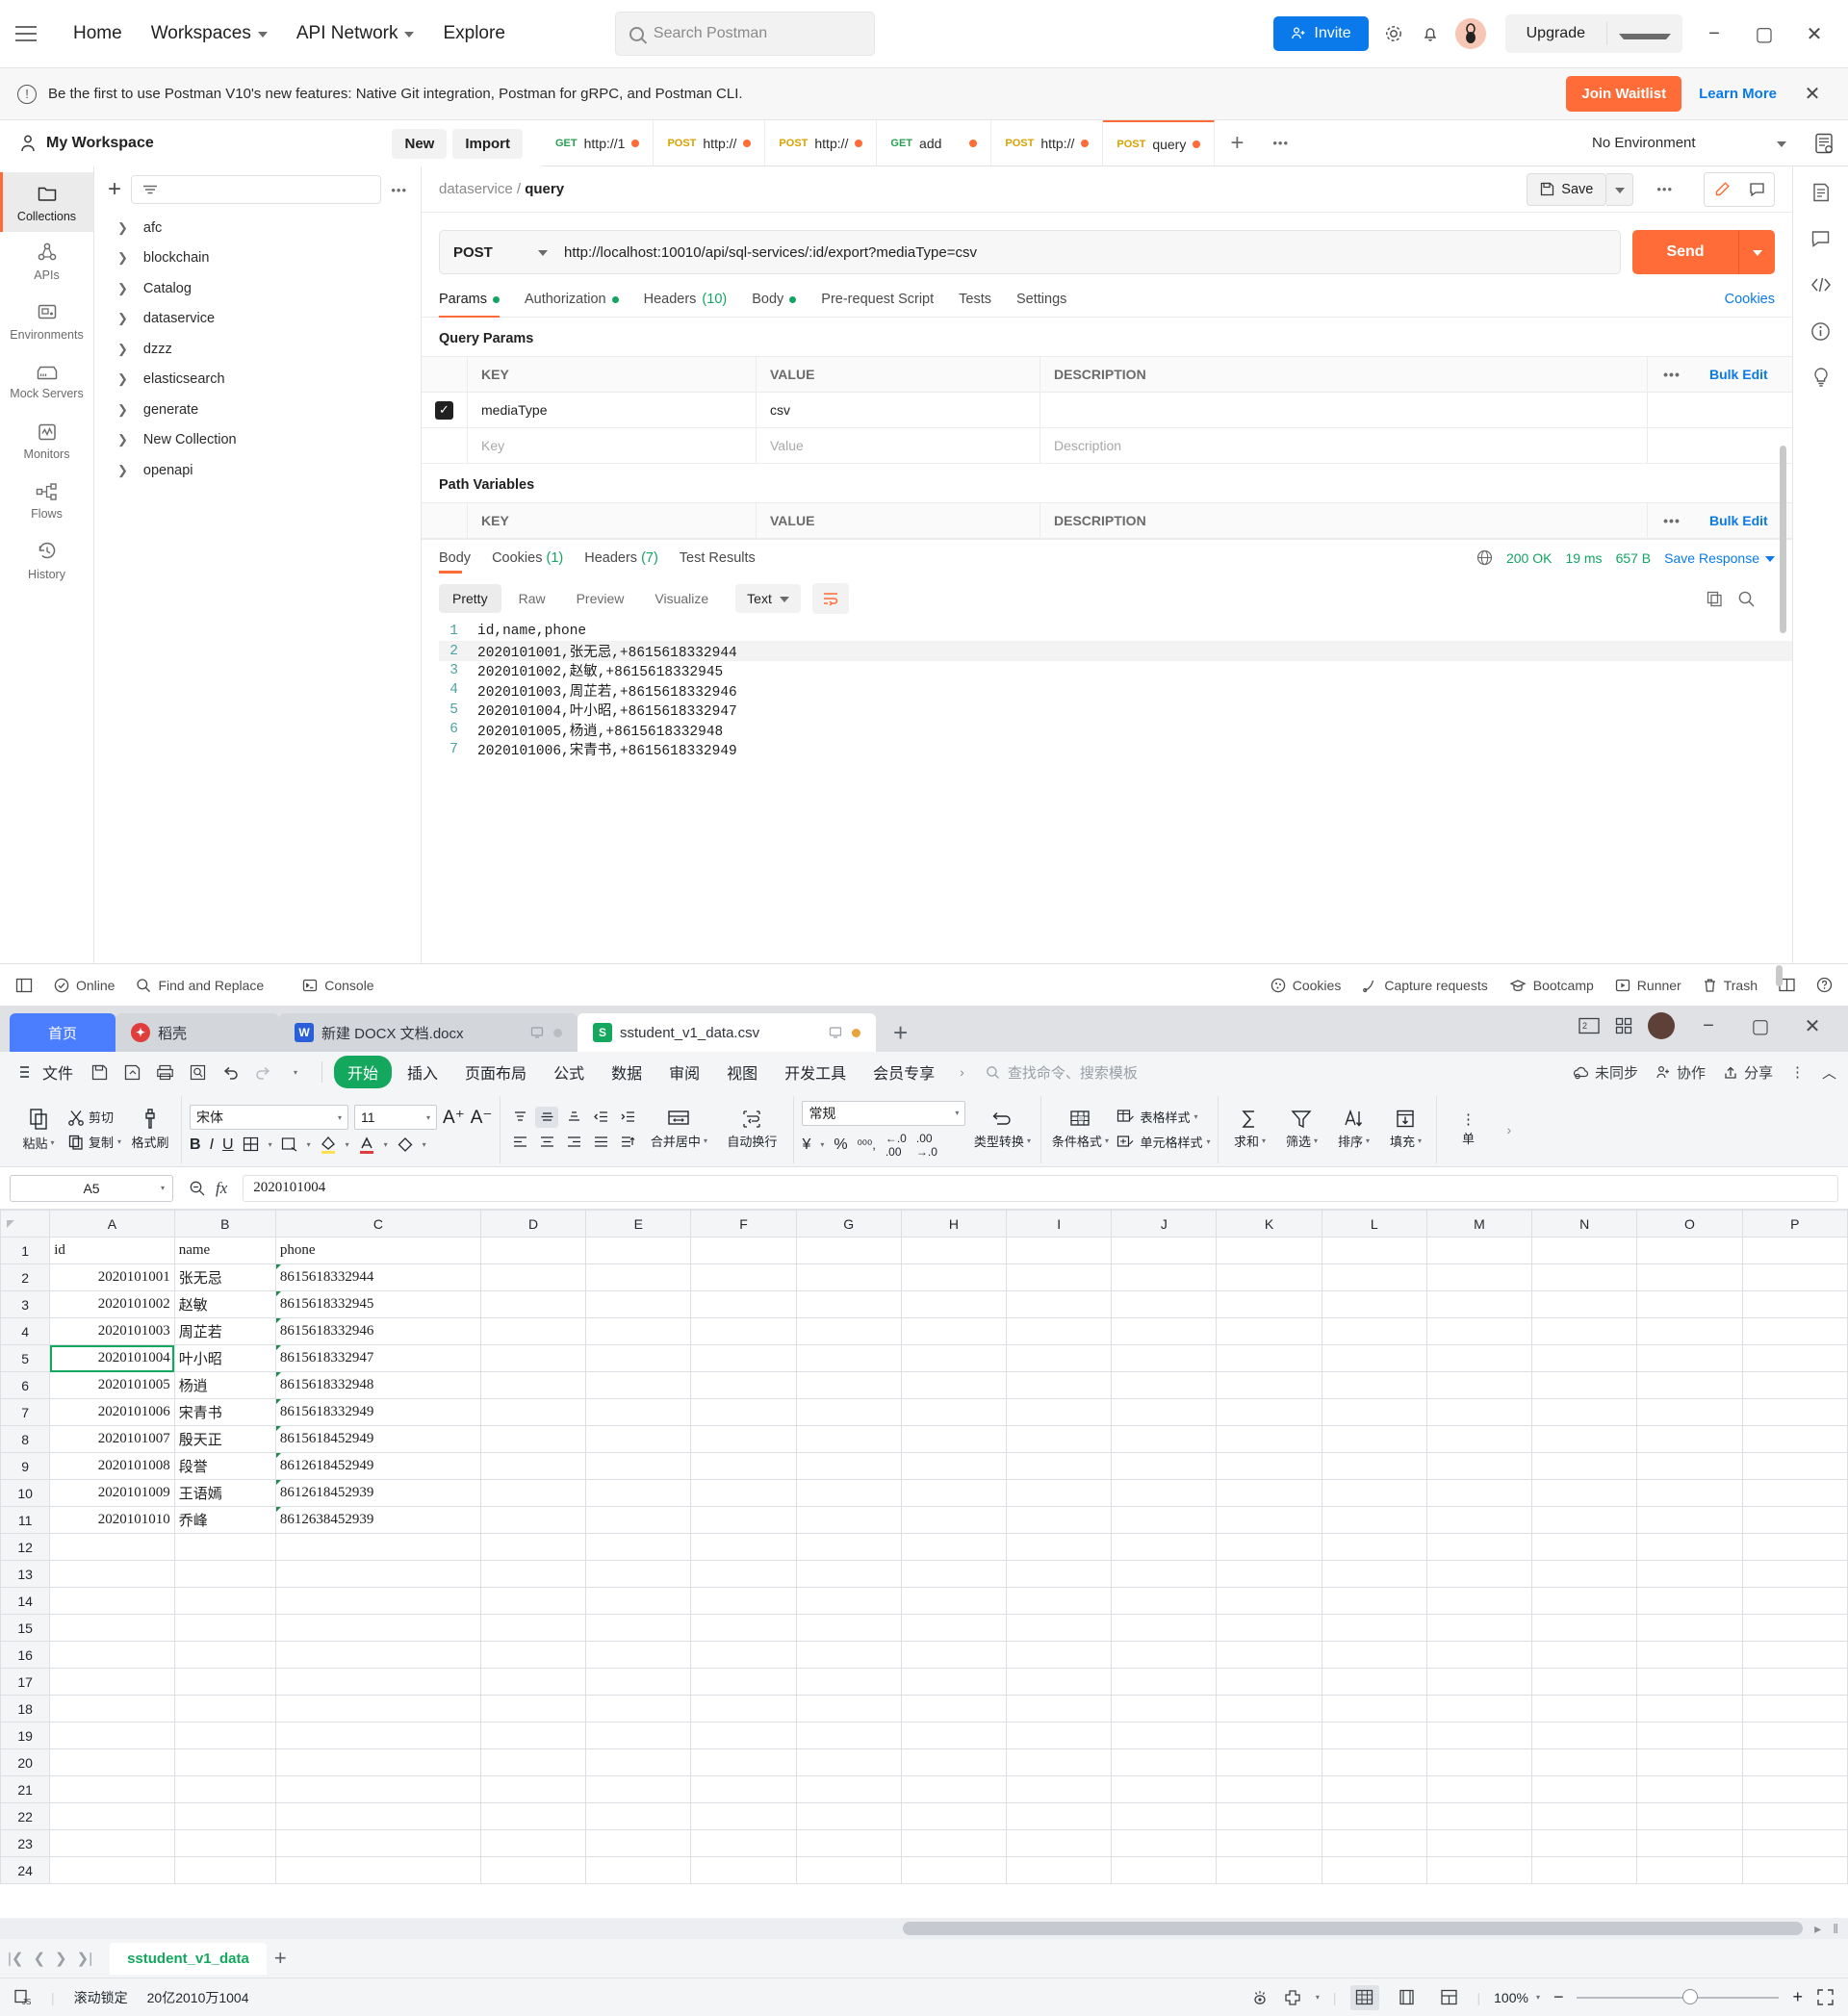 The image size is (1848, 2016). What do you see at coordinates (25, 1655) in the screenshot?
I see `row-header: 16` at bounding box center [25, 1655].